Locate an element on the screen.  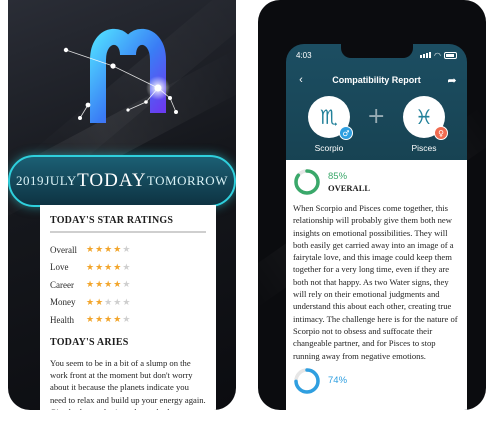
pisces-sign-button: ♓ ♀ is located at coordinates (425, 118).